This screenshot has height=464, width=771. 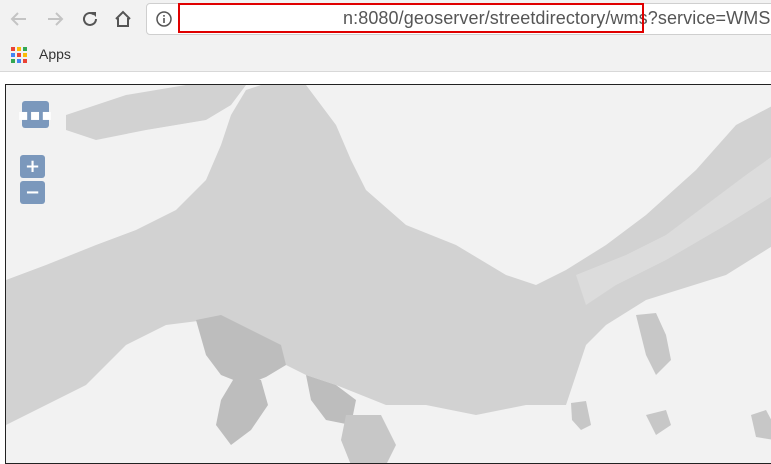 I want to click on reload-icon, so click(x=90, y=18).